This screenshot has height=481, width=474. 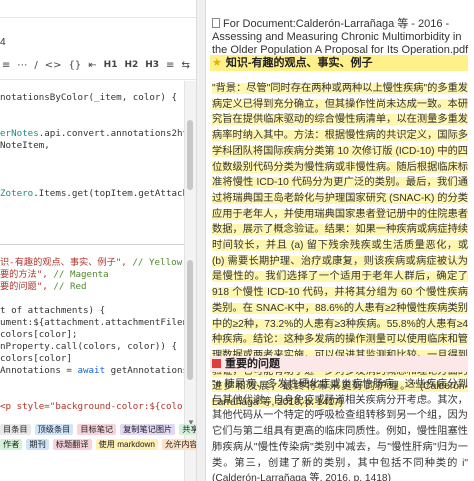 I want to click on code-line: t of attachments) {, so click(x=98, y=311).